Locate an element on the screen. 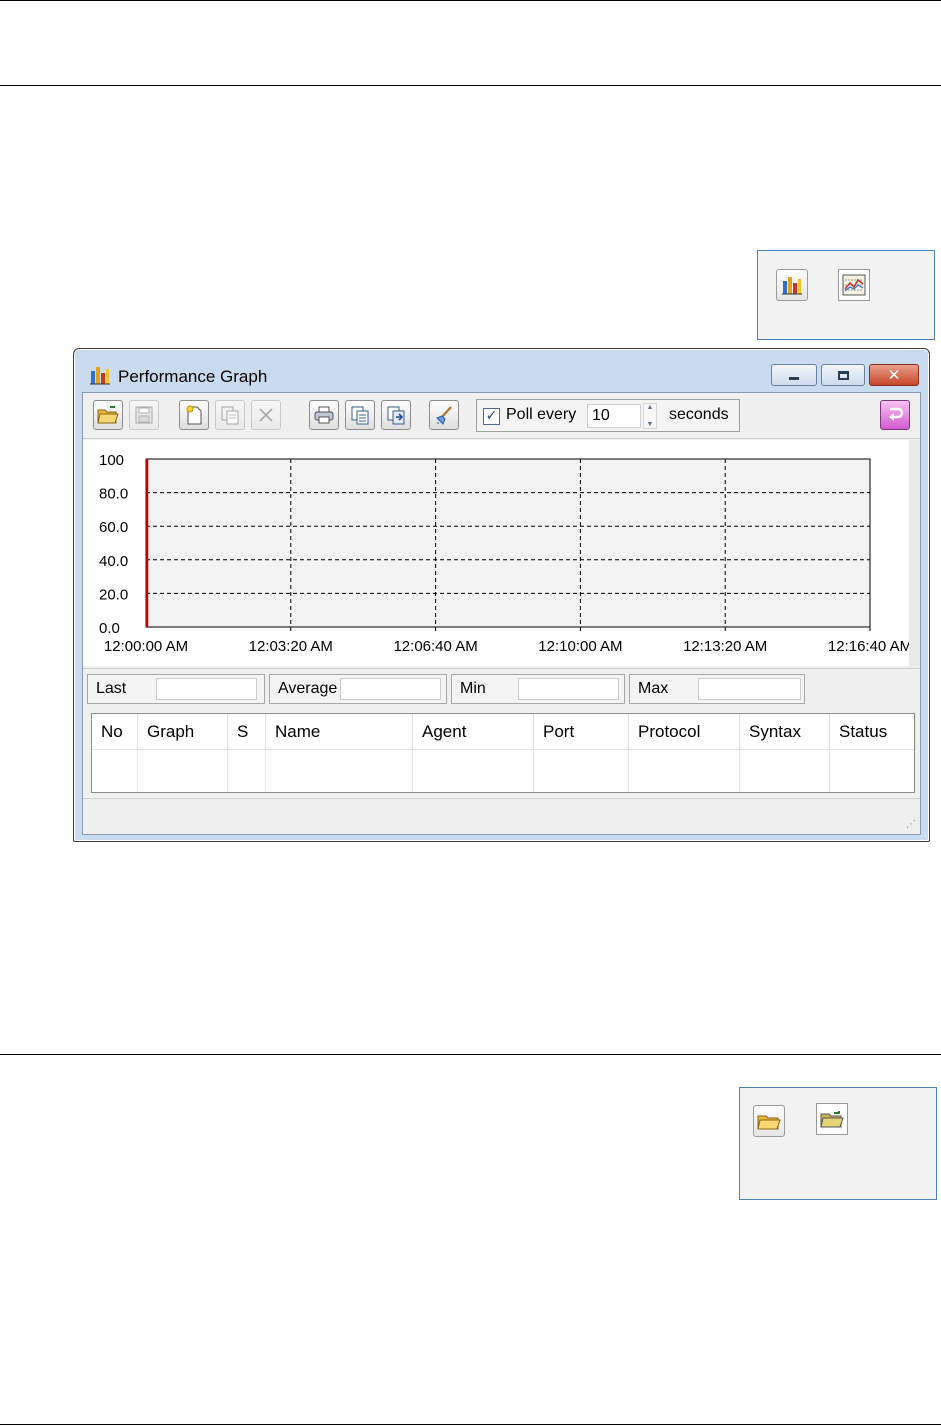  stats-bar: Last Average Min Max is located at coordinates (501, 688).